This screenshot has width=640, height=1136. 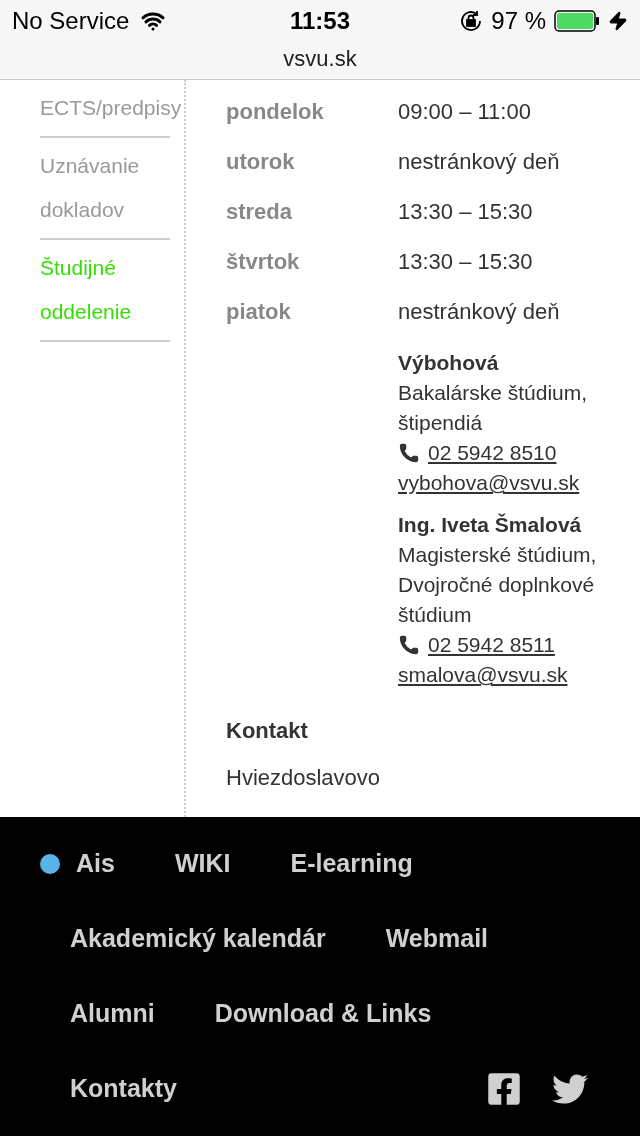 I want to click on footer-link: Webmail, so click(x=437, y=939).